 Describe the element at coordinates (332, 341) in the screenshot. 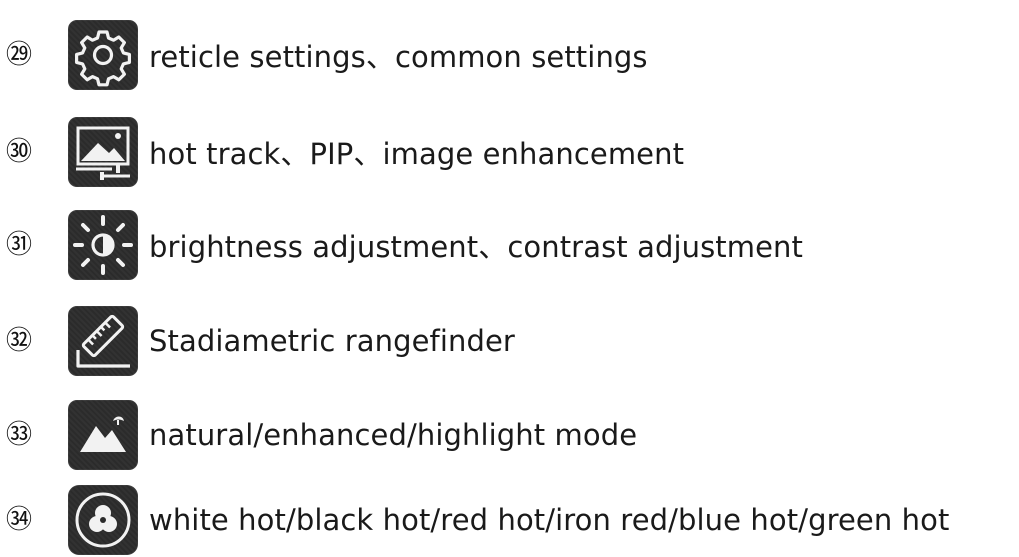

I see `item-label: Stadiametric rangefinder` at that location.